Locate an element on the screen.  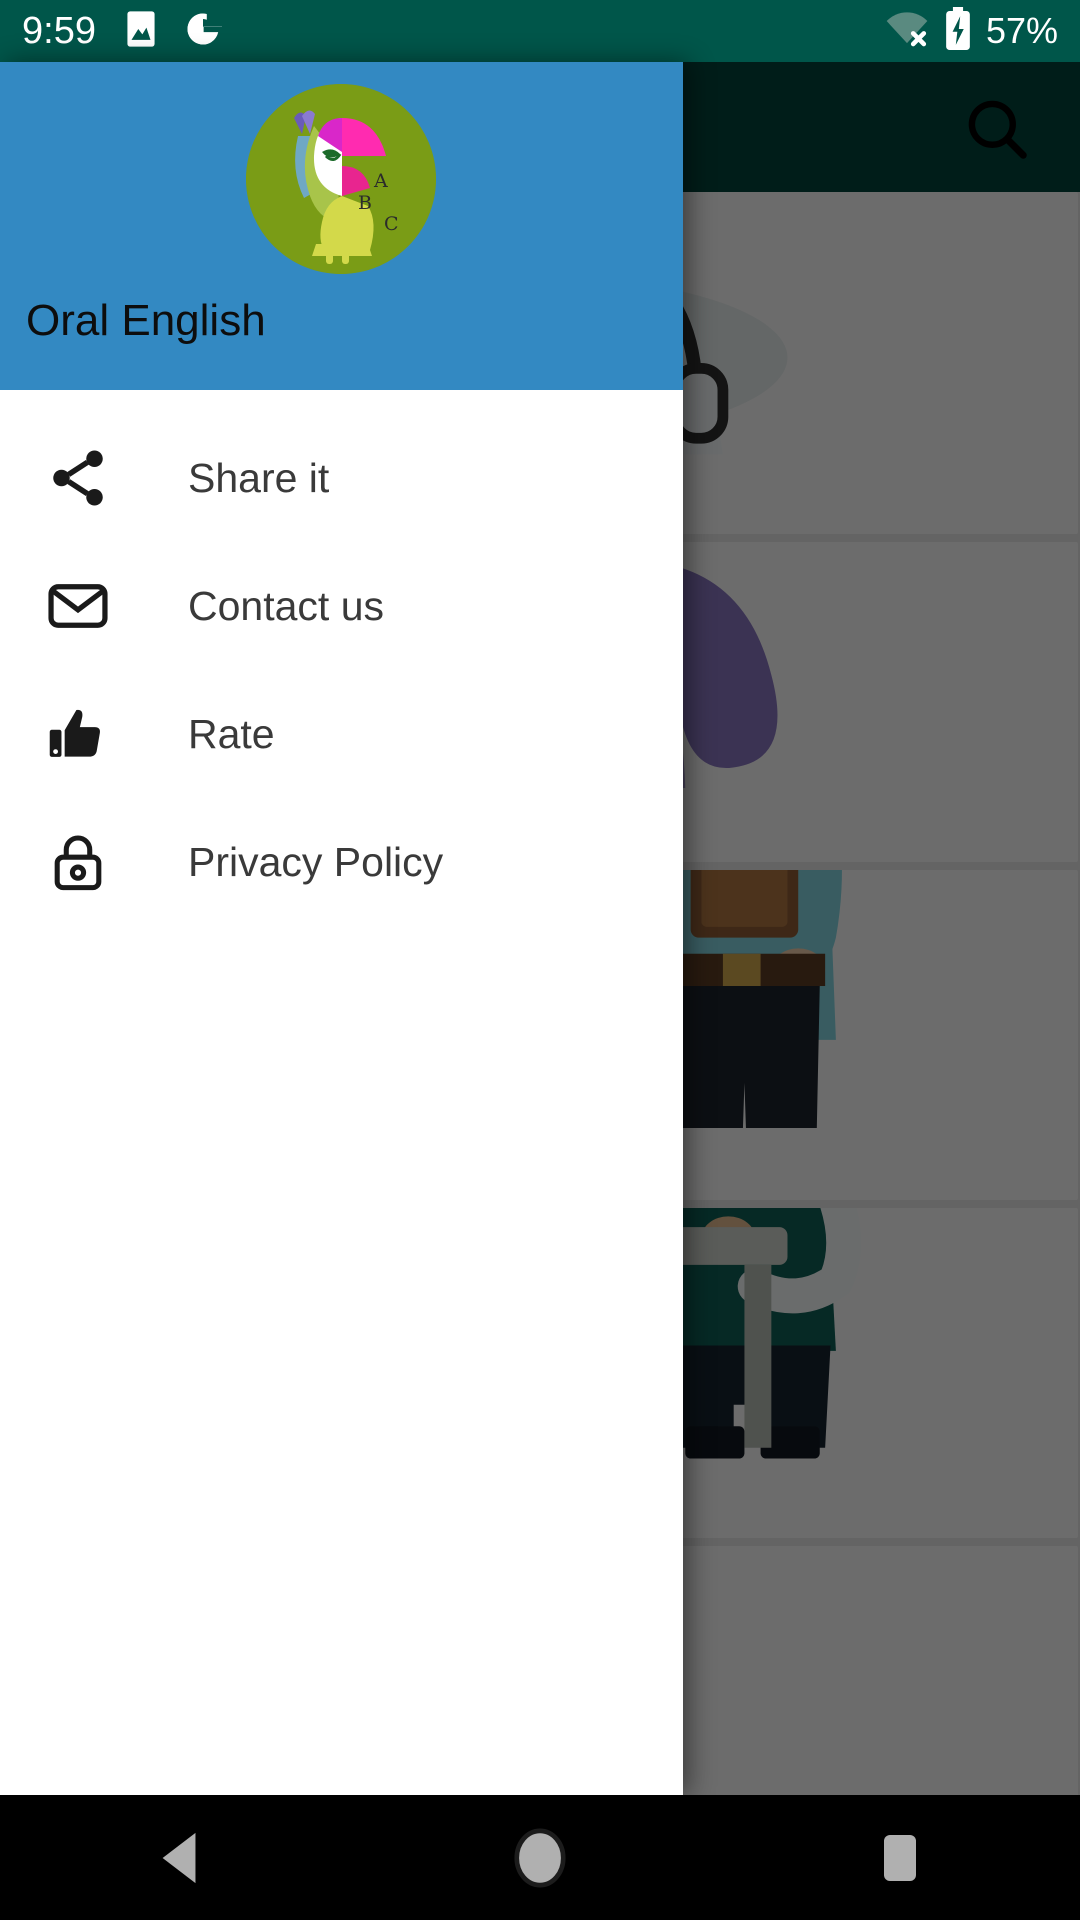
drawer-item-privacy-policy: Privacy Policy is located at coordinates (341, 862).